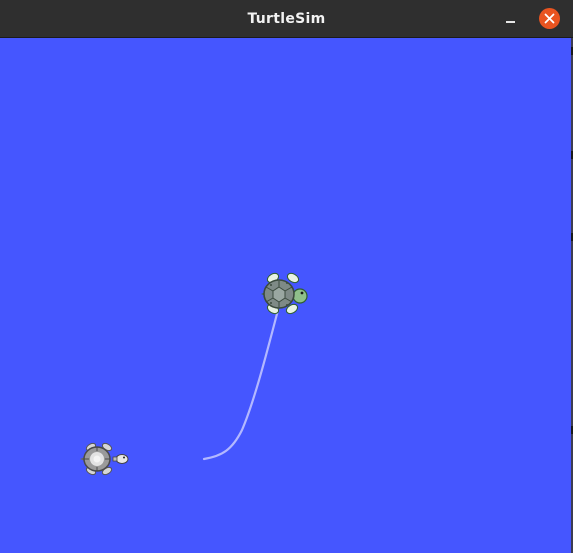  I want to click on window-title: TurtleSim, so click(286, 19).